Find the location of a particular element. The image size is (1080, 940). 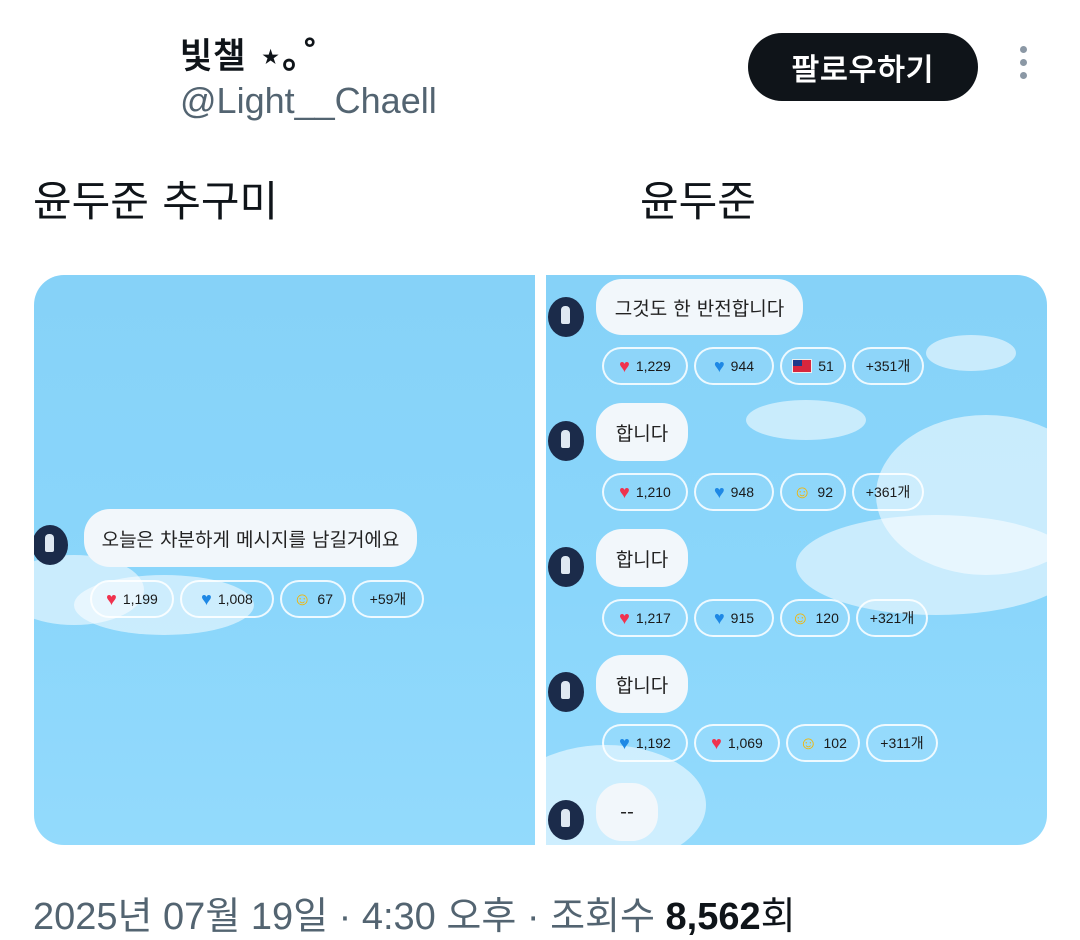

post-date: 2025년 07월 19일 is located at coordinates (180, 917).